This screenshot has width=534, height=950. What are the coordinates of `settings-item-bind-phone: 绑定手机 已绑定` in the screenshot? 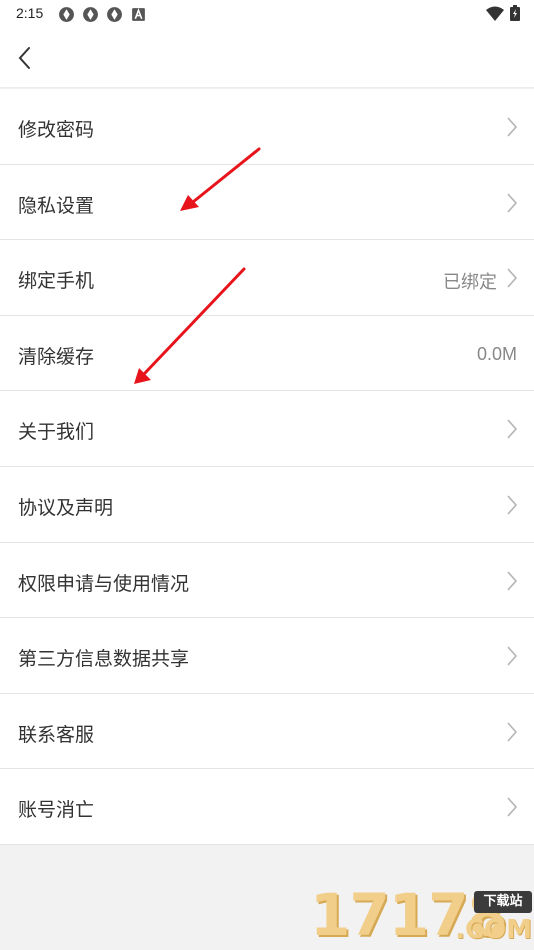 It's located at (267, 278).